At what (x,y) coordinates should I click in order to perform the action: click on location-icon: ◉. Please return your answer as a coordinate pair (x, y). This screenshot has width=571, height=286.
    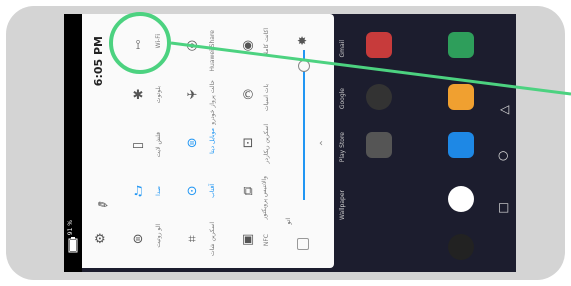
    Looking at the image, I should click on (248, 46).